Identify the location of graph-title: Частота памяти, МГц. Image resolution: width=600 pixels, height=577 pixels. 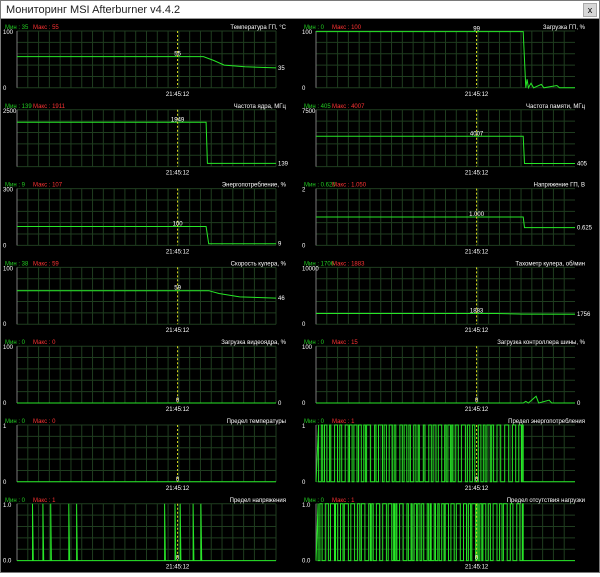
(556, 107).